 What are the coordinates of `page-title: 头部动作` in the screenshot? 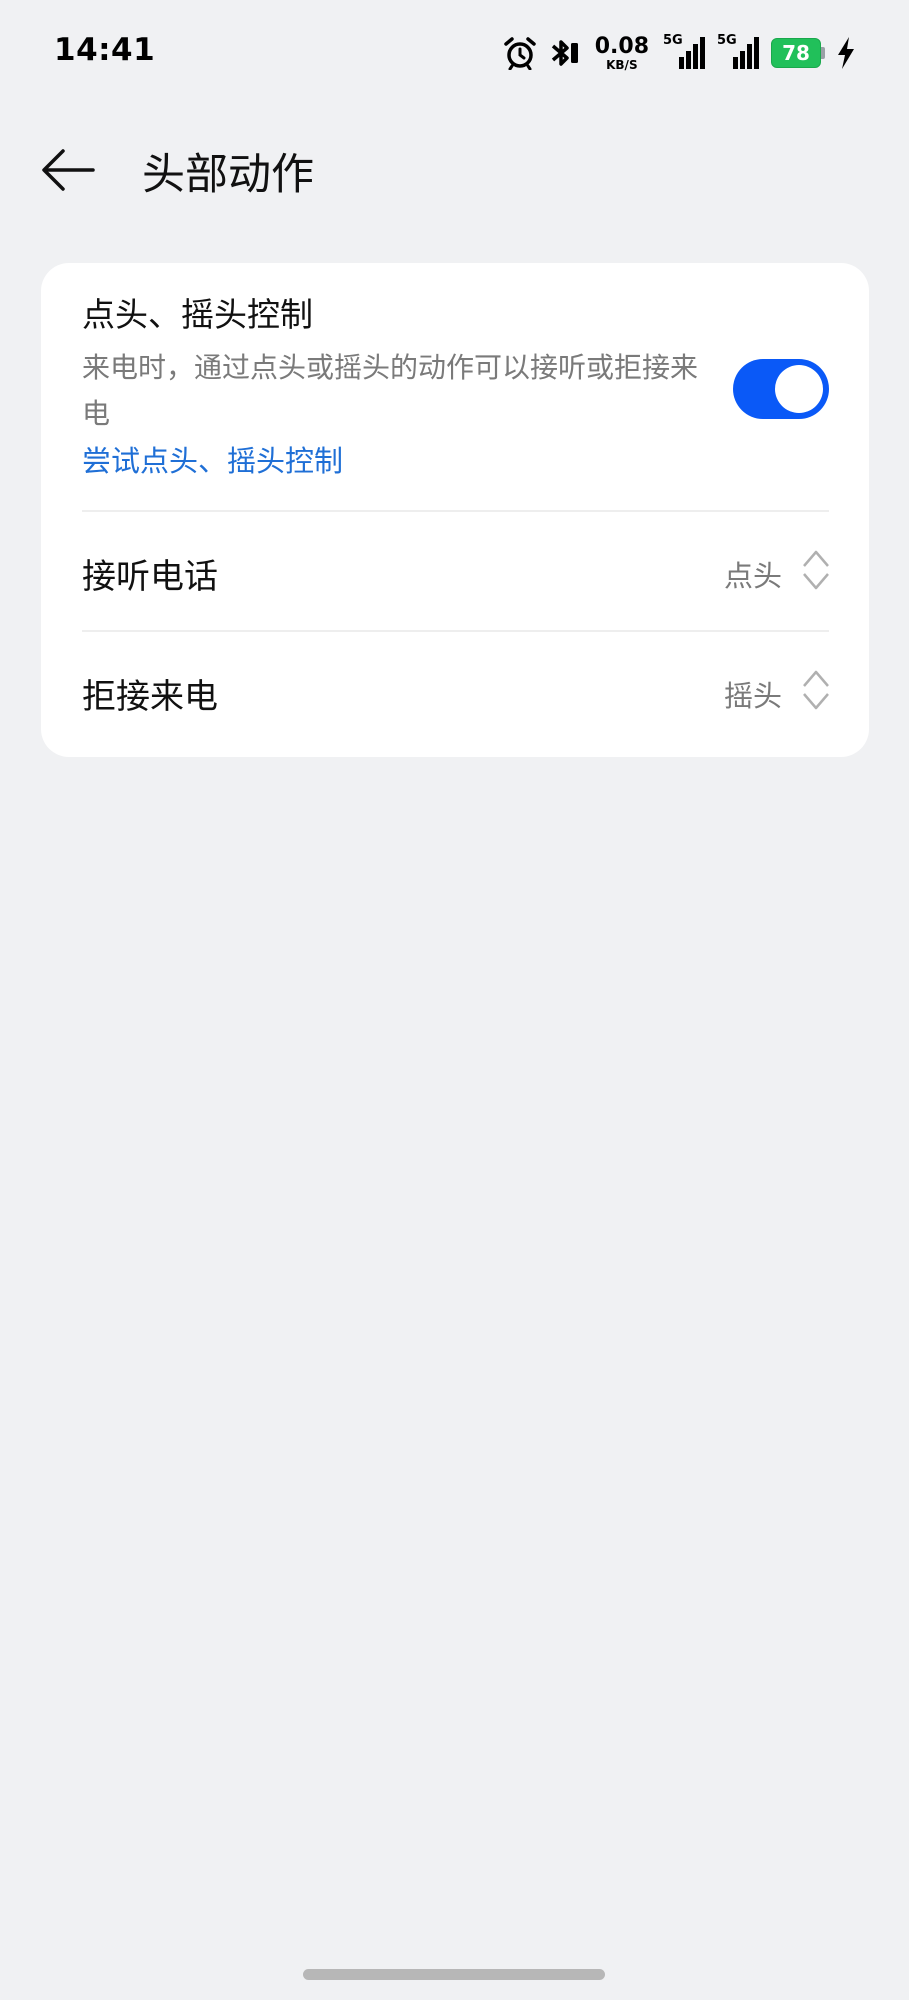 It's located at (228, 175).